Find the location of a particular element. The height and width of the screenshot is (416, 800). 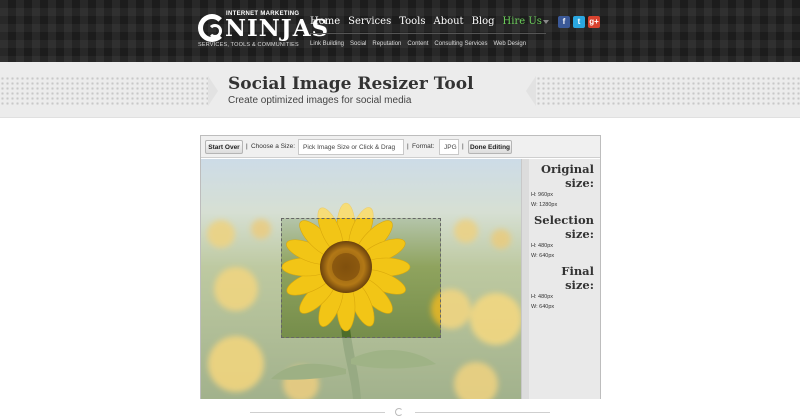

nav-hire-us: Hire Us is located at coordinates (522, 21).